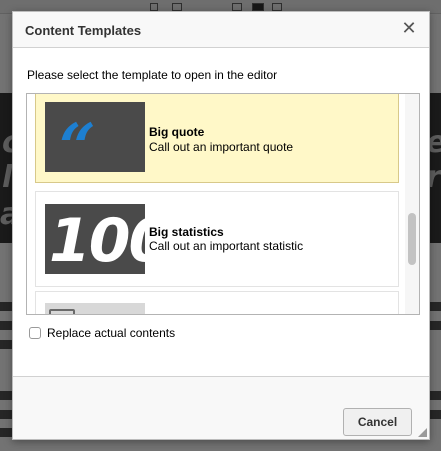 The height and width of the screenshot is (451, 441). I want to click on template-description: Call out an important statistic, so click(226, 246).